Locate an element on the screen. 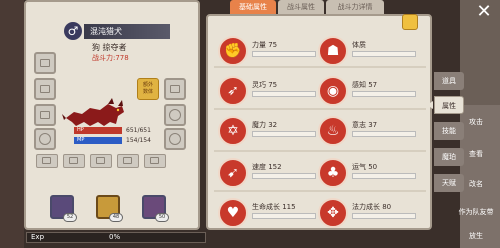 Image resolution: width=500 pixels, height=248 pixels. mp-value: 154/154 is located at coordinates (138, 140).